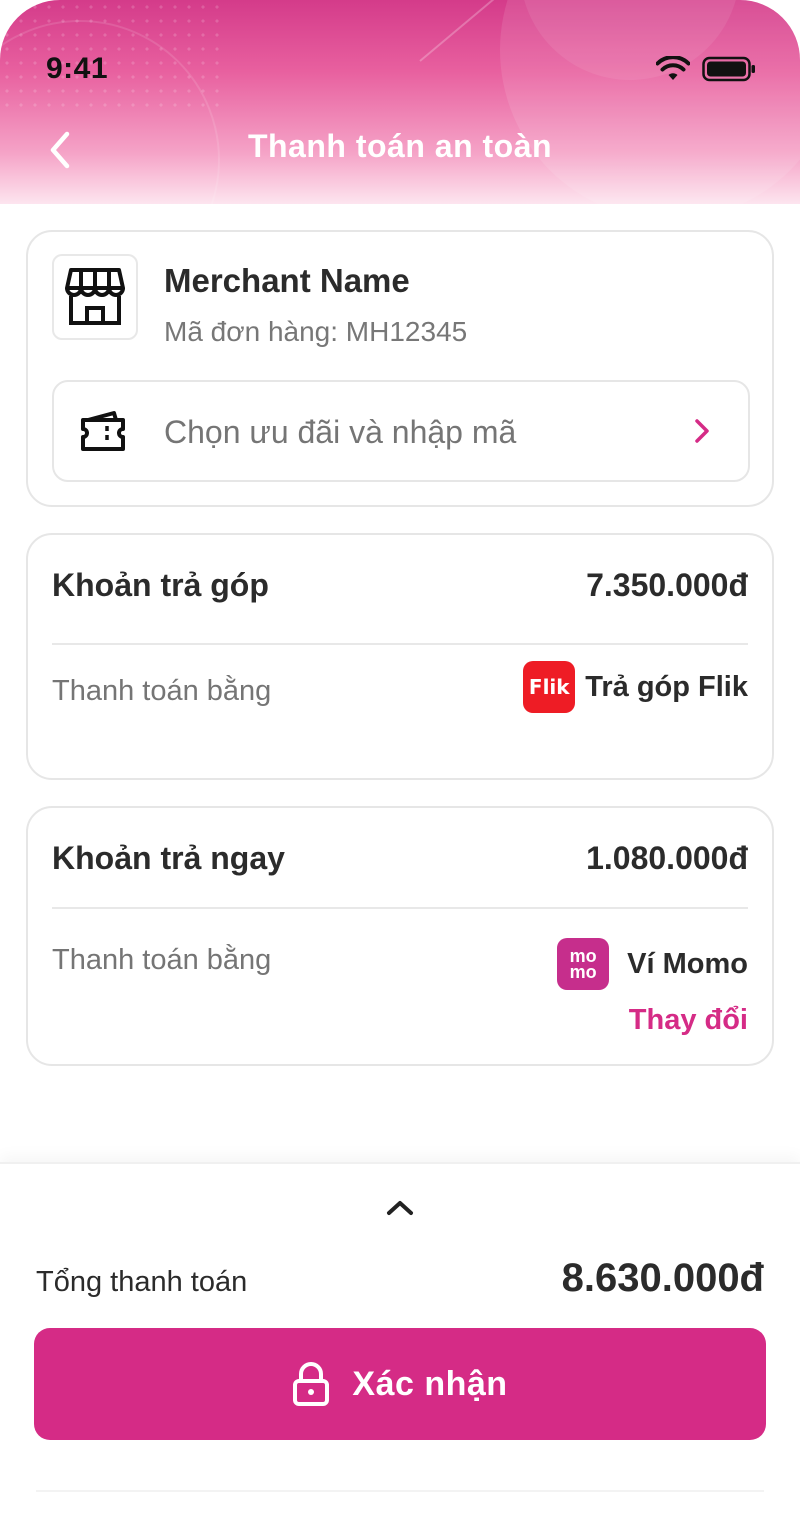 This screenshot has height=1520, width=800. I want to click on change-method-link: Thay đổi, so click(688, 1020).